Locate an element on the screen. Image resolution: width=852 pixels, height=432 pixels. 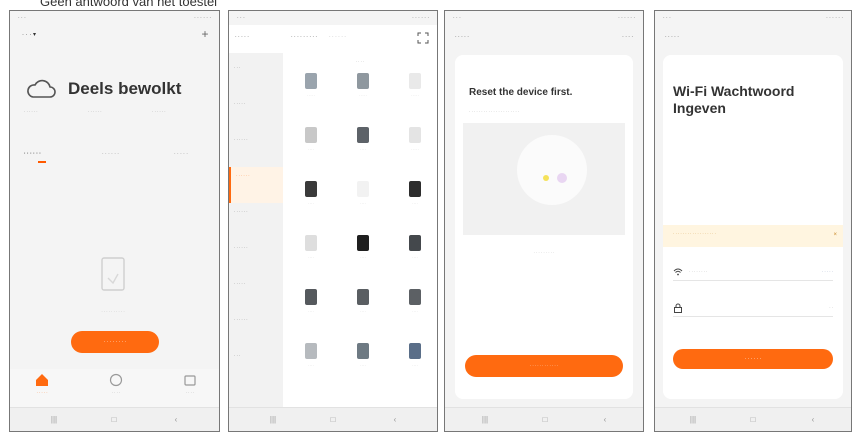
wifi-network-value: · · · · · · · · is located at coordinates (698, 271).